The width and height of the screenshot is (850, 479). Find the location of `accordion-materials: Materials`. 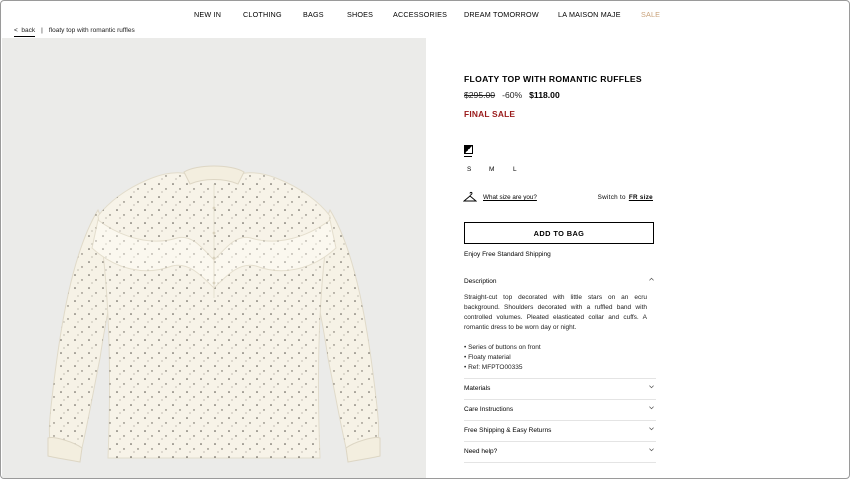

accordion-materials: Materials is located at coordinates (560, 388).